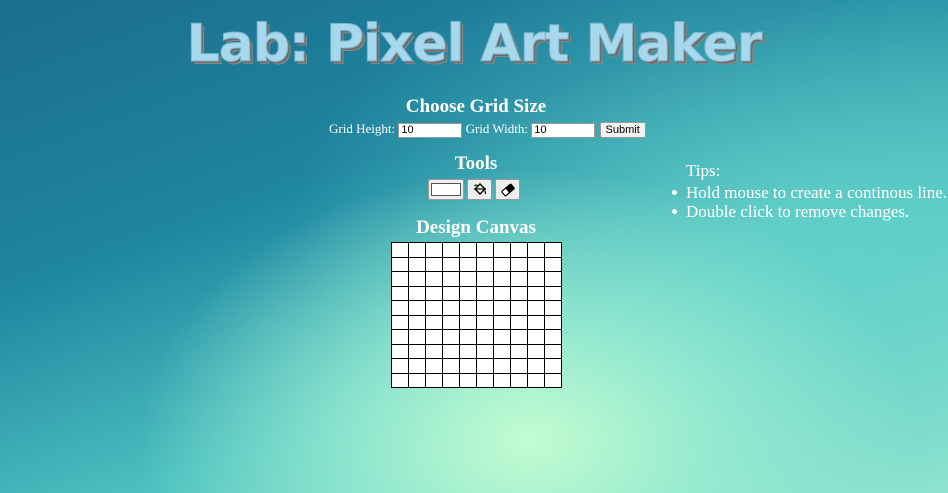 The height and width of the screenshot is (493, 948). I want to click on design-canvas, so click(476, 315).